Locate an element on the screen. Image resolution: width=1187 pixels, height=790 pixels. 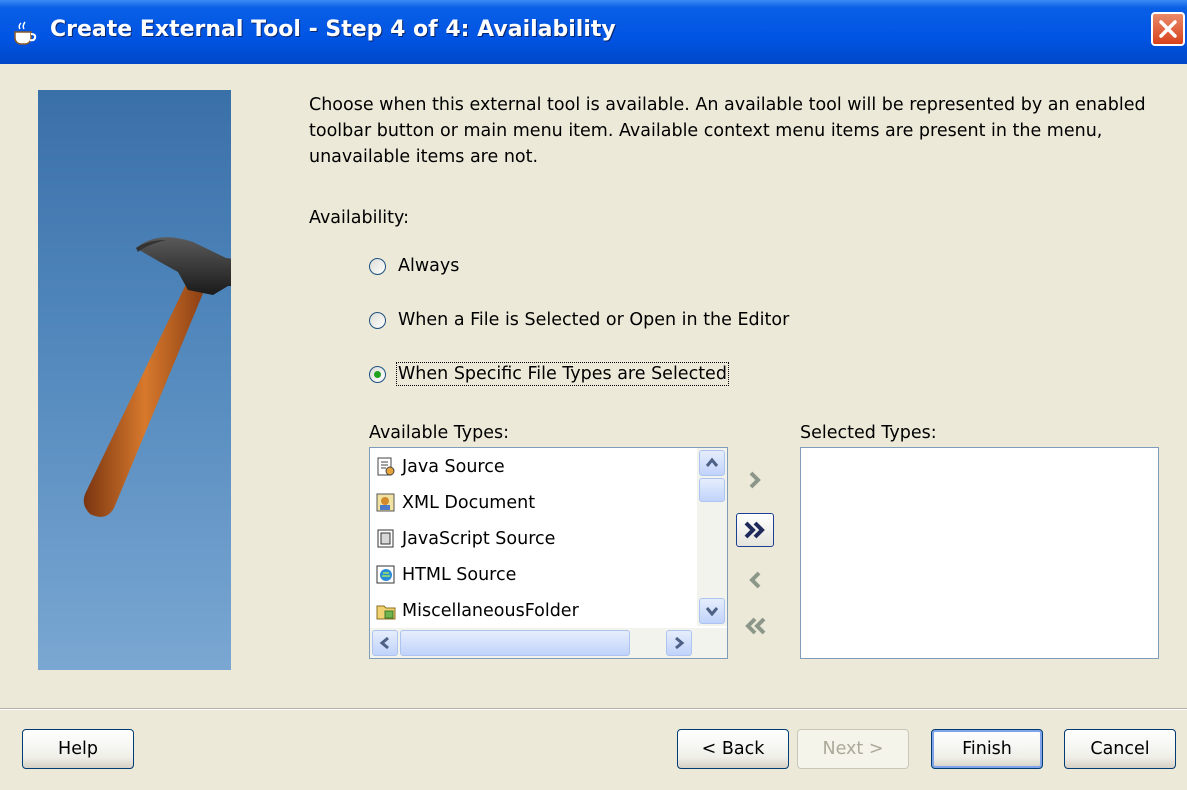
list-item-label: JavaScript Source is located at coordinates (479, 539).